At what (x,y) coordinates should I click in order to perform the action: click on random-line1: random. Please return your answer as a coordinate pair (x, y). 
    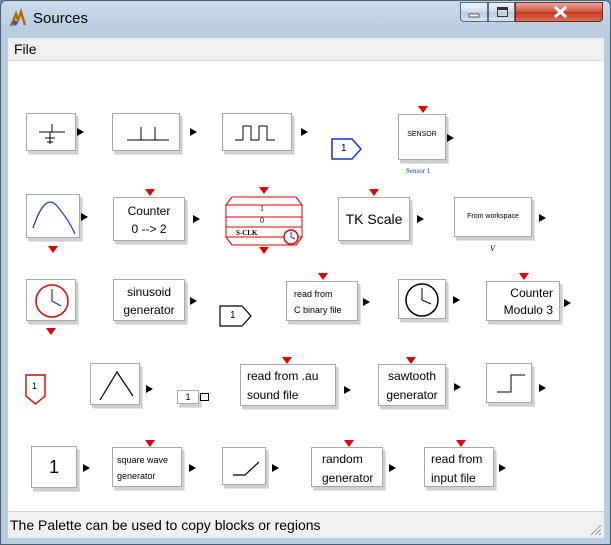
    Looking at the image, I should click on (342, 459).